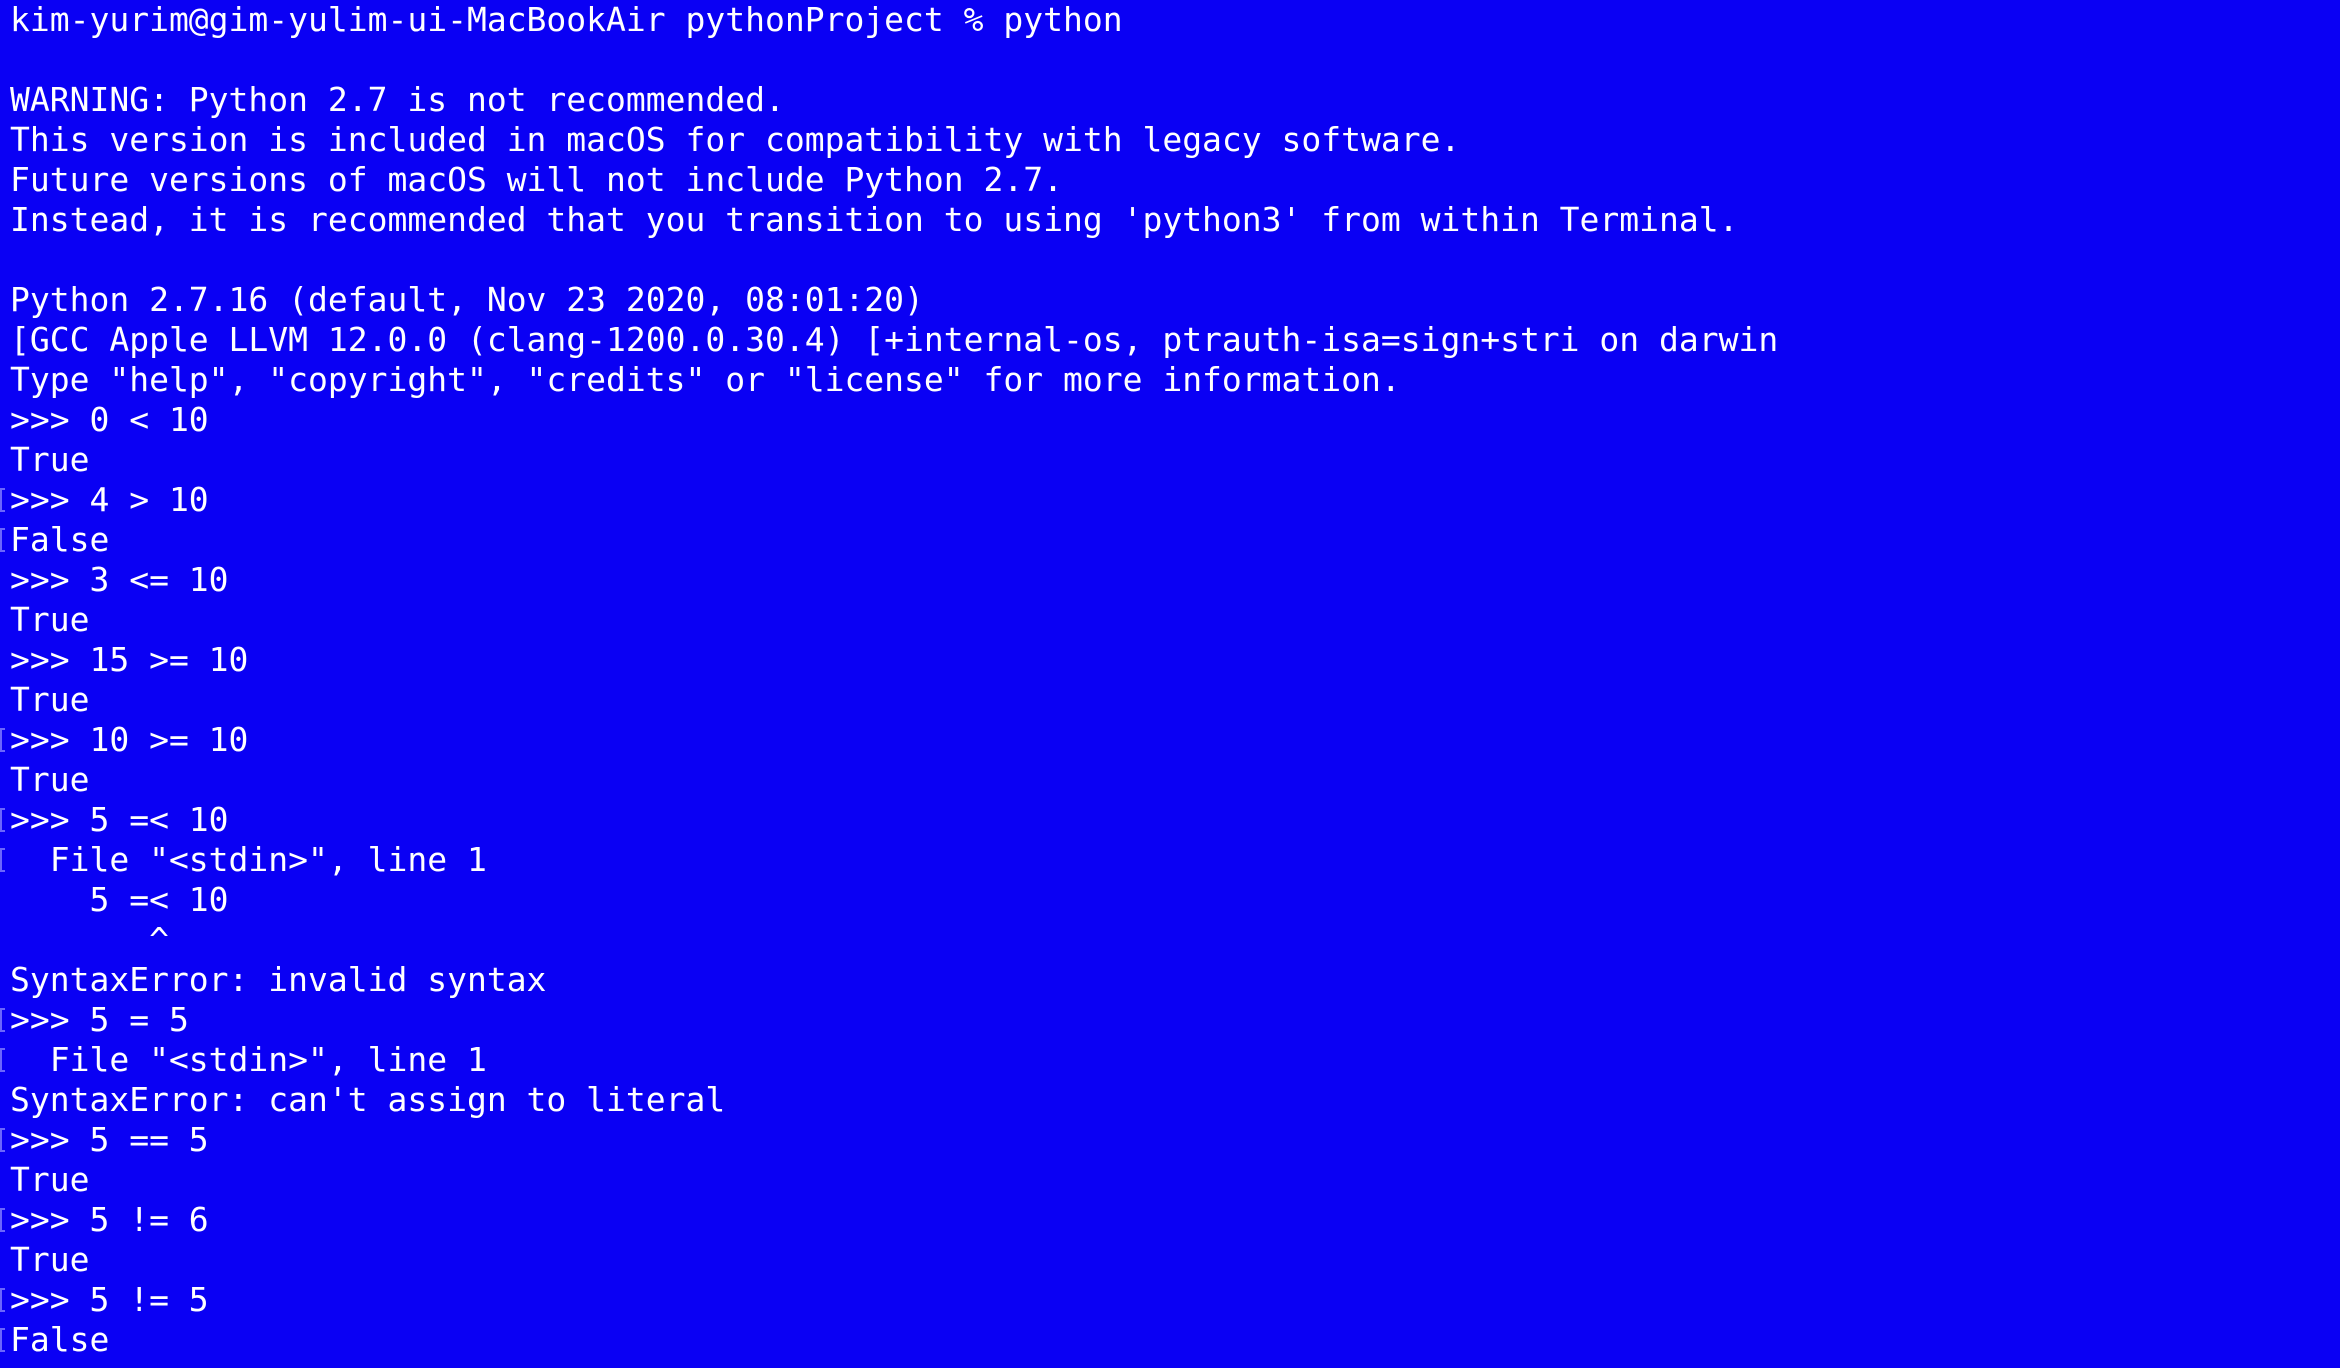 The image size is (2340, 1368). What do you see at coordinates (109, 1139) in the screenshot?
I see `line-text: >>> 5 == 5` at bounding box center [109, 1139].